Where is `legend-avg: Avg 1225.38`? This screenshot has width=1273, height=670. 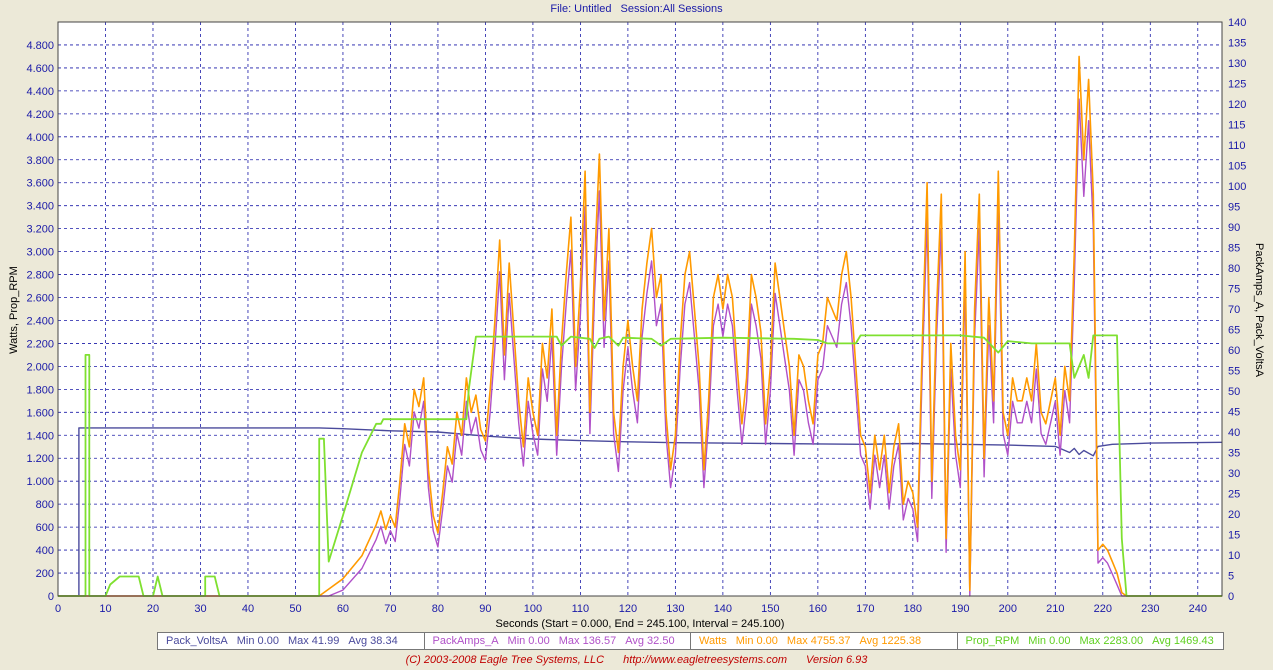
legend-avg: Avg 1225.38 is located at coordinates (890, 641).